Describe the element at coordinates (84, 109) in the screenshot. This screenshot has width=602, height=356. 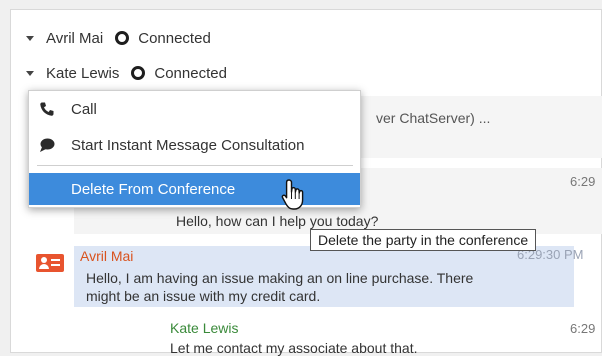
I see `menu-item-label: Call` at that location.